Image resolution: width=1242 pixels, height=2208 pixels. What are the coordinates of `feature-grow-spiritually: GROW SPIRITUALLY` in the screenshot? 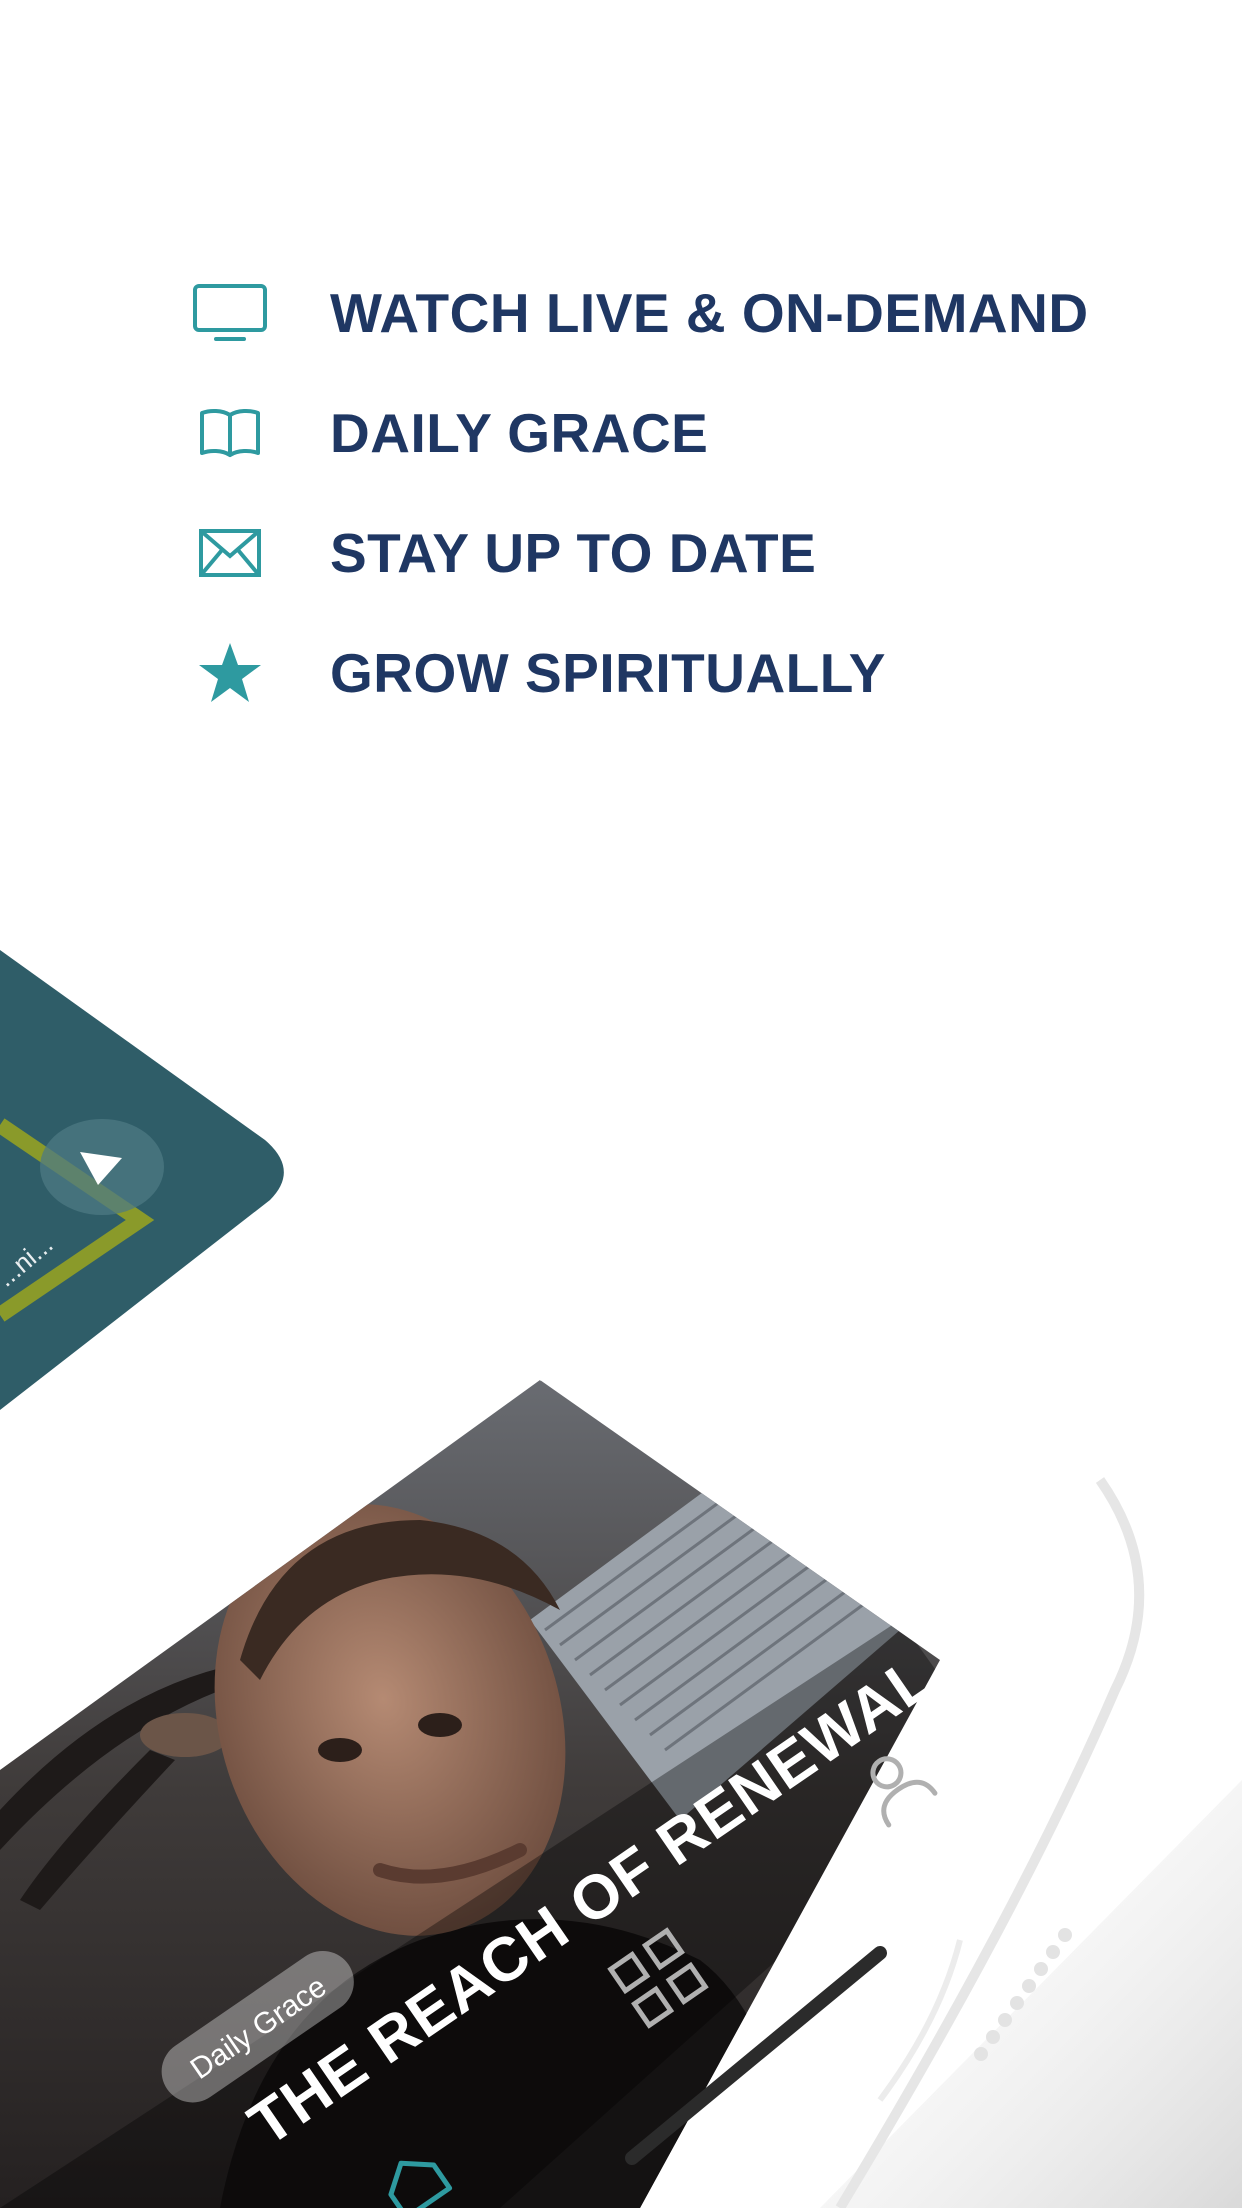 It's located at (535, 673).